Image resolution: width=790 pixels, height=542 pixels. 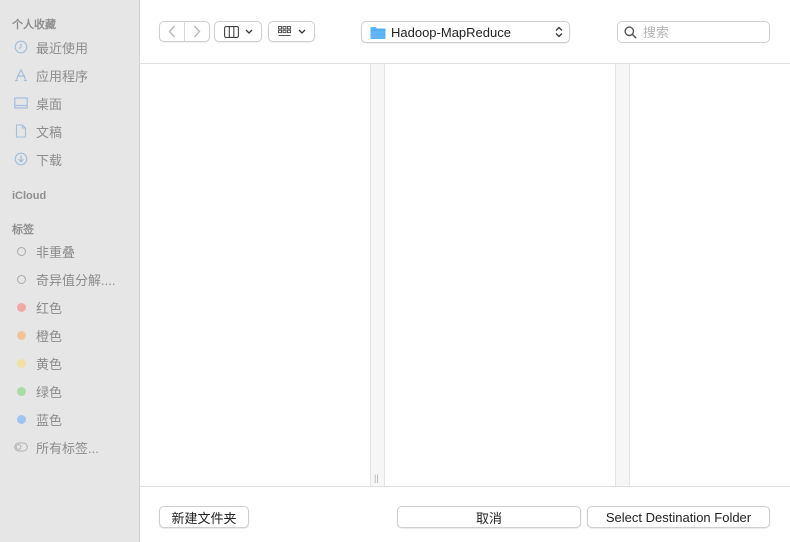 I want to click on sidebar-item-desktop: 桌面, so click(x=74, y=103).